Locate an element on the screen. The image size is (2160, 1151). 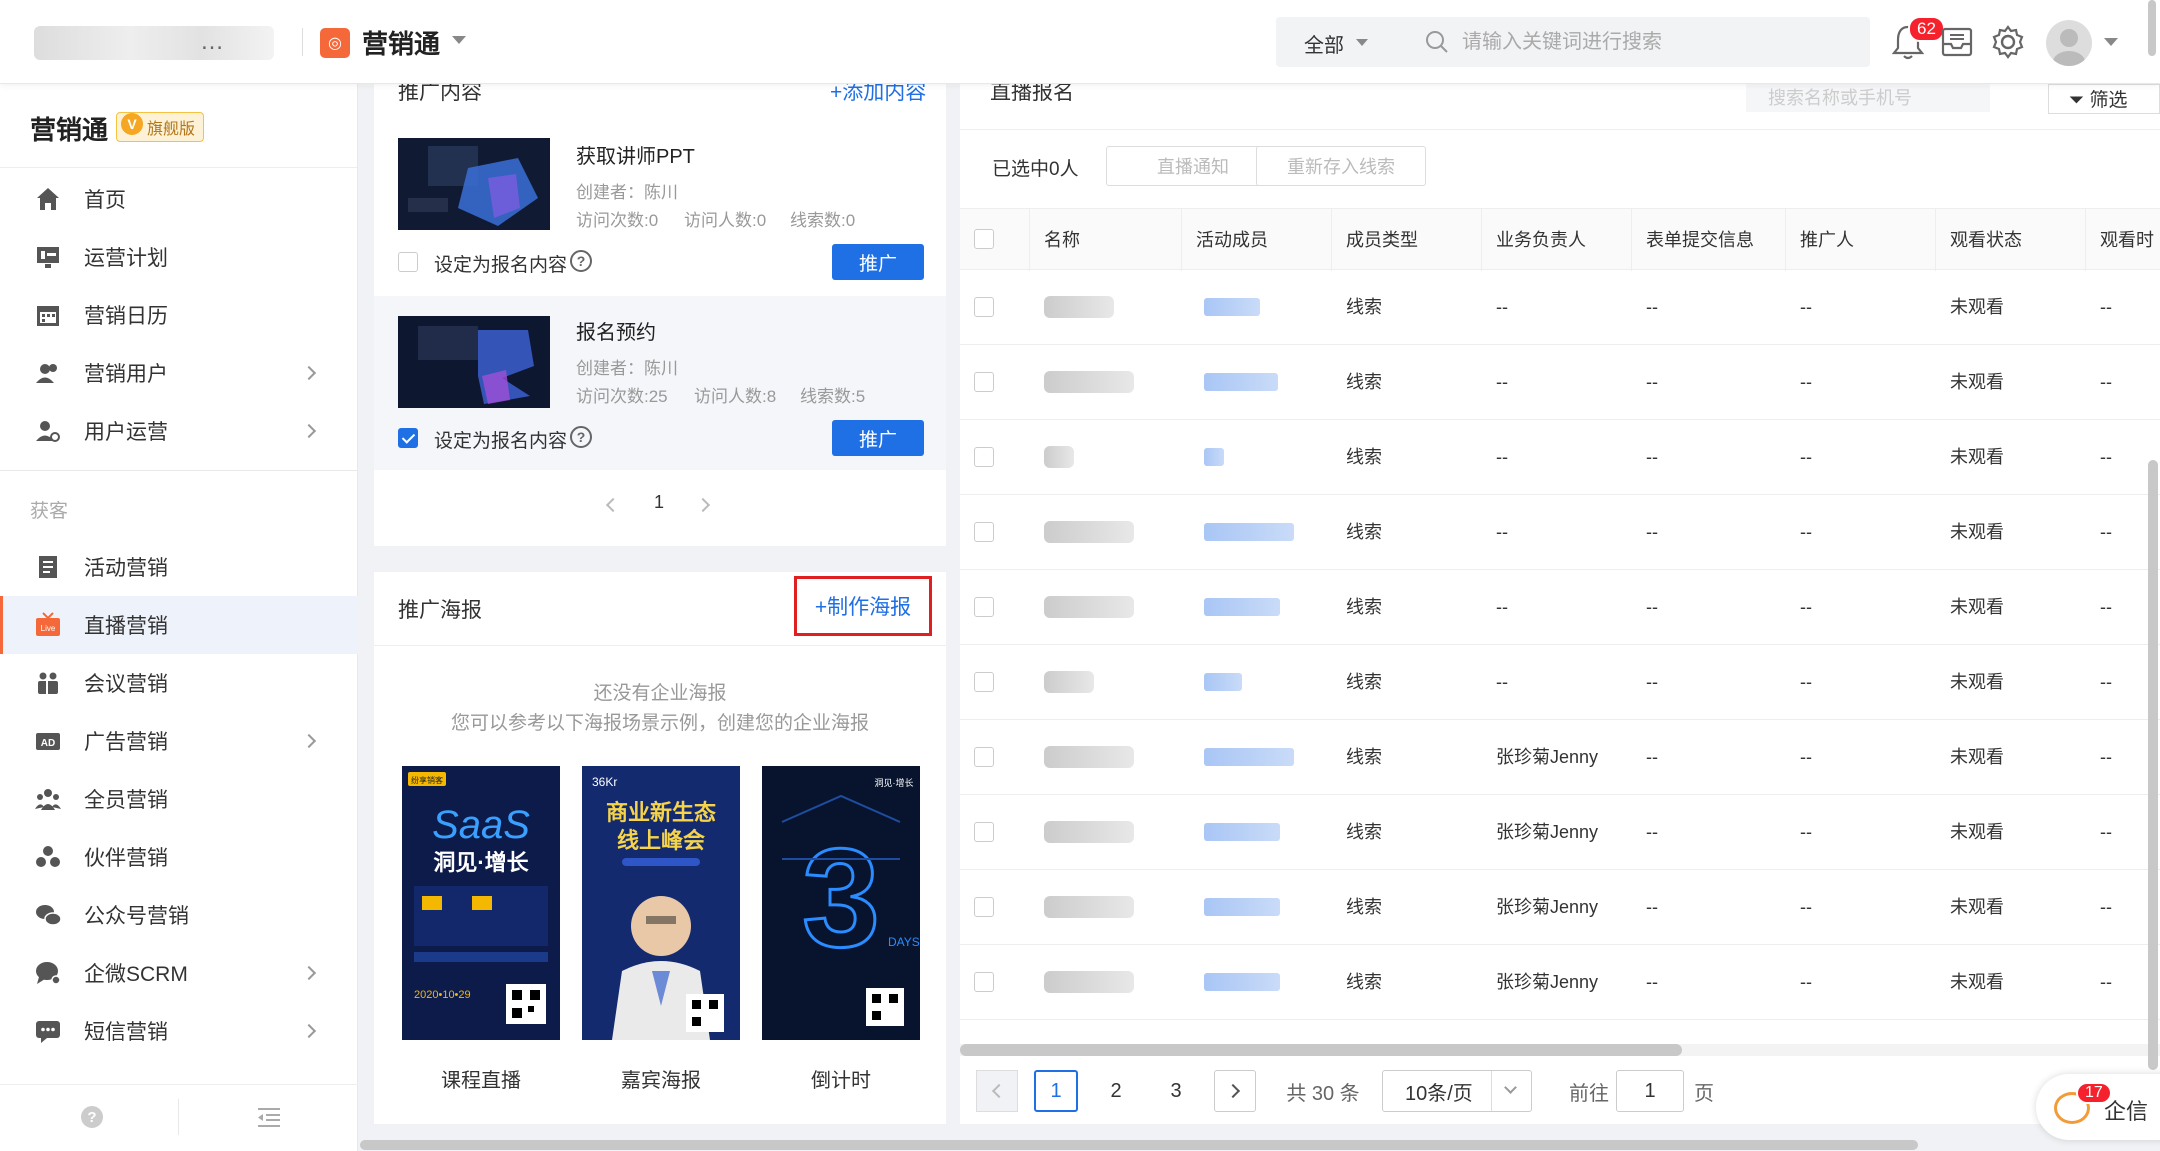
app-switcher-label: 营销通 is located at coordinates (401, 42).